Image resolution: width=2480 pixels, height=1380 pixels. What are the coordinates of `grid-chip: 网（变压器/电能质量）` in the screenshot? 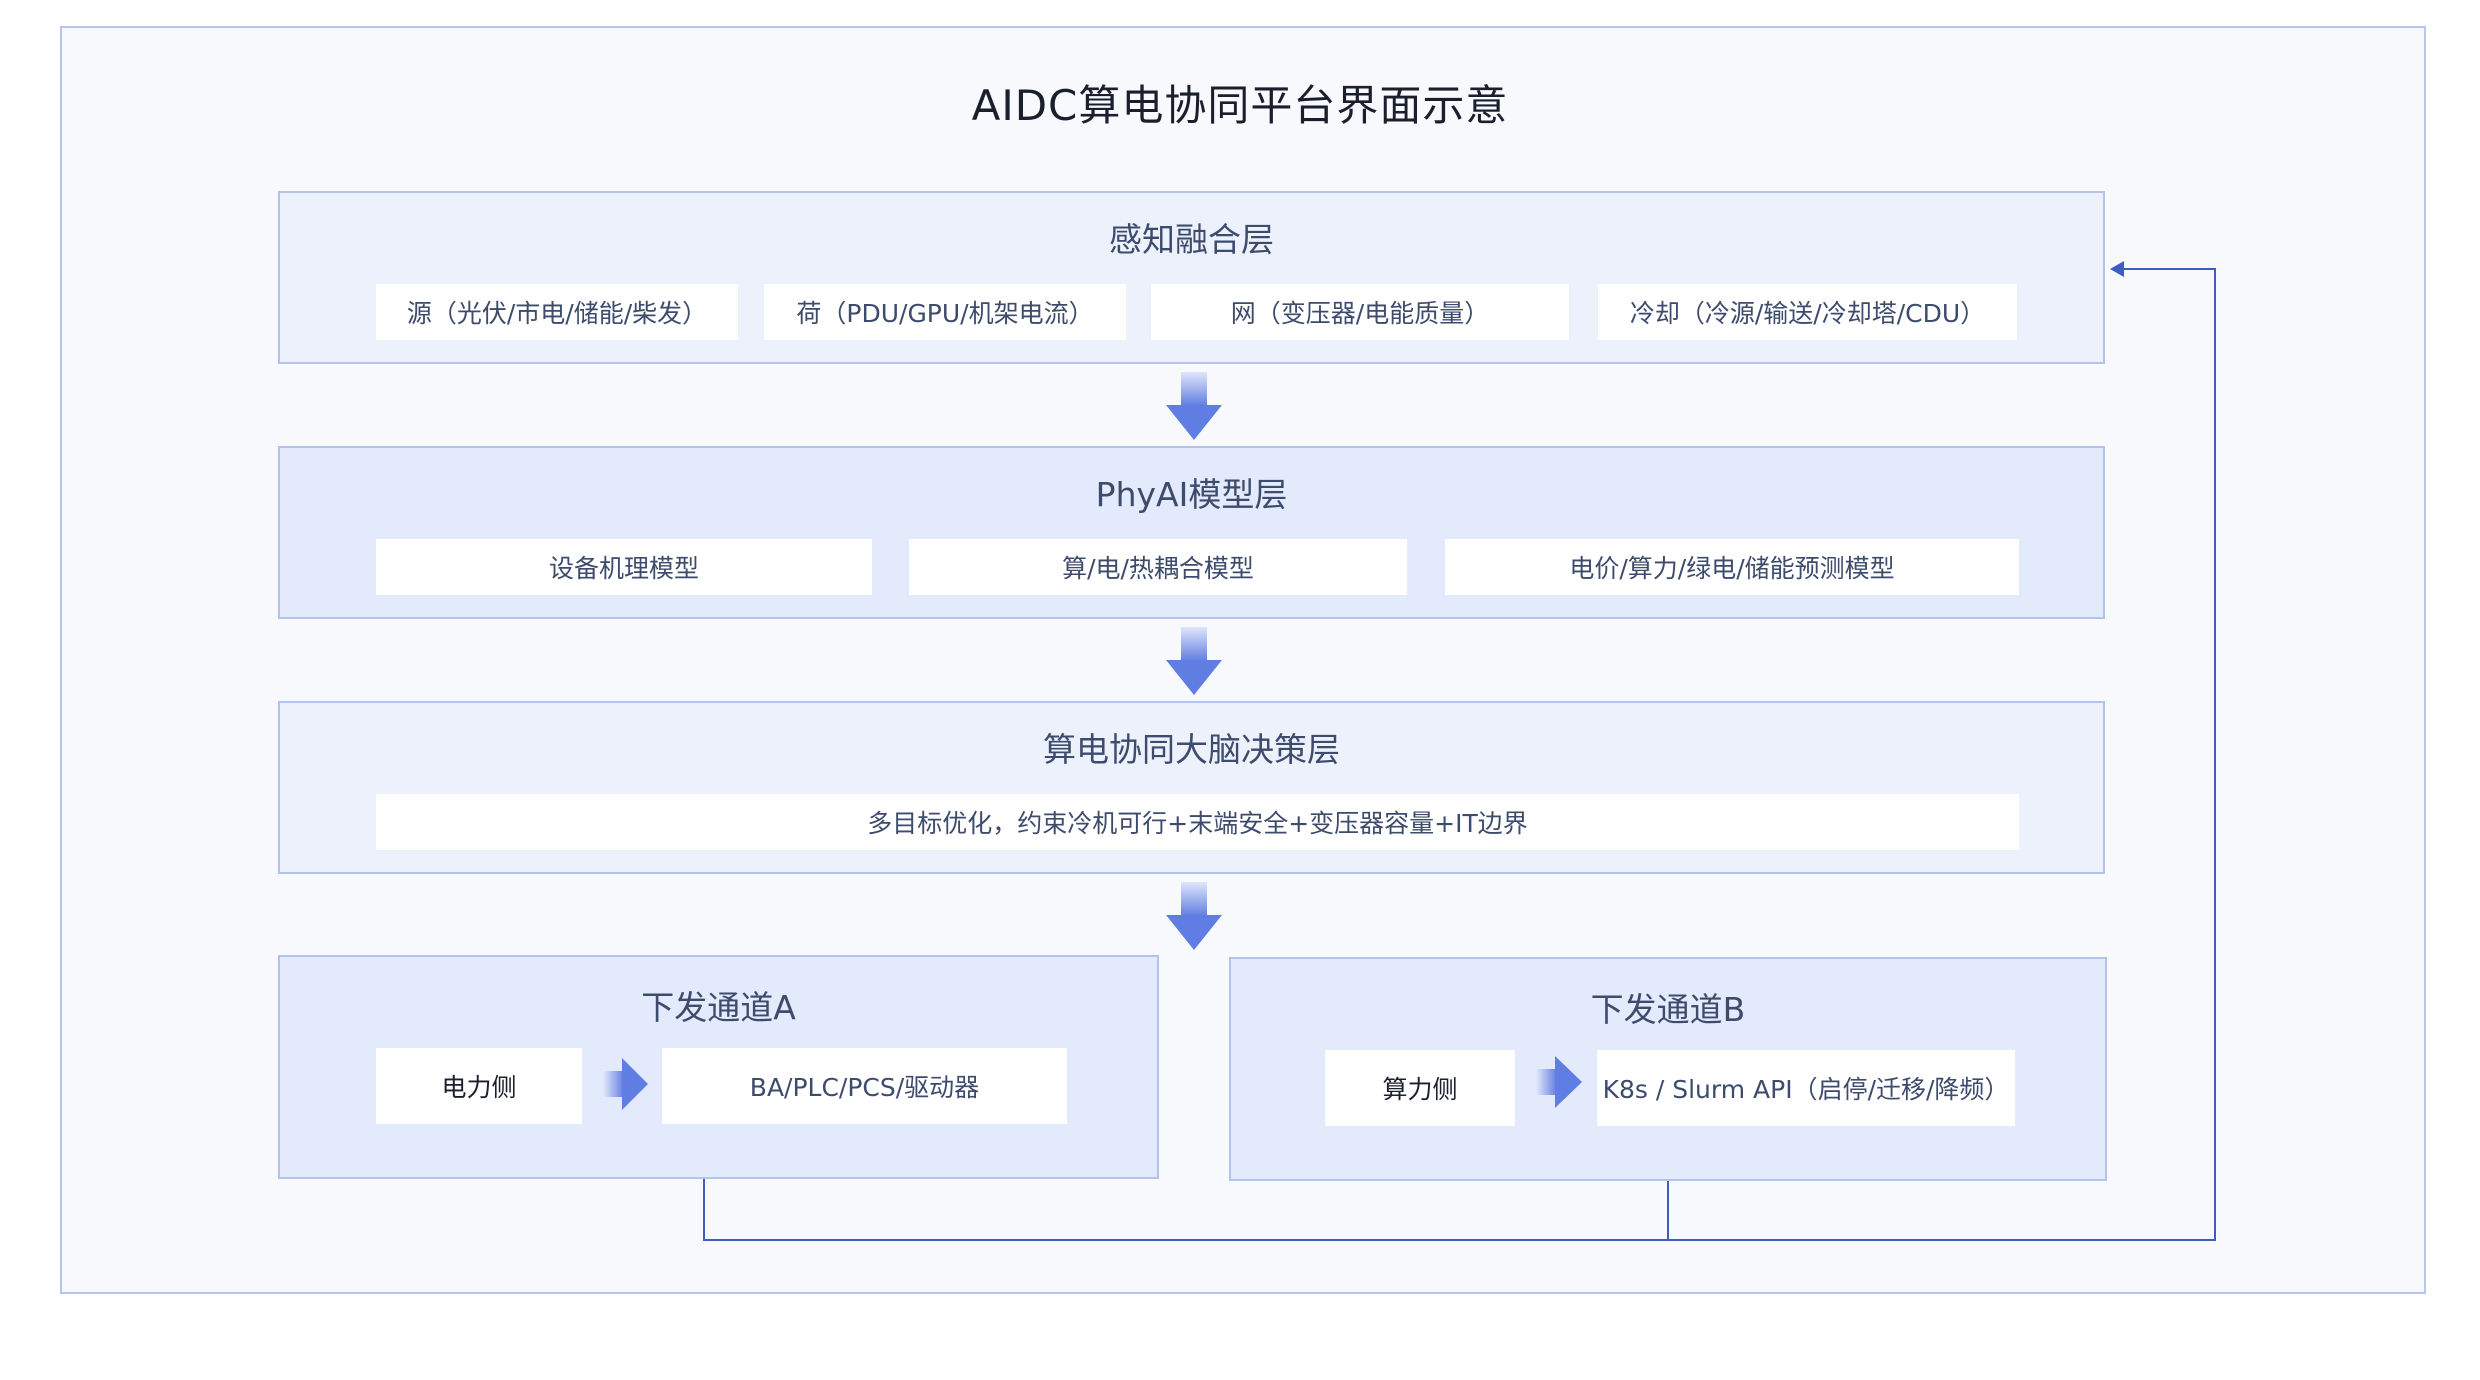 It's located at (1360, 312).